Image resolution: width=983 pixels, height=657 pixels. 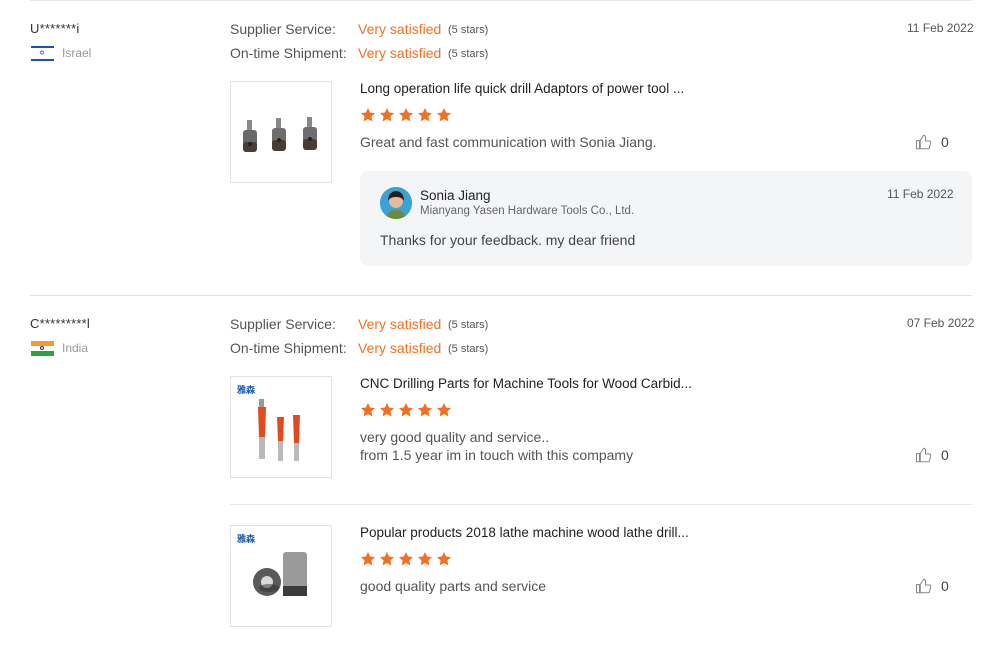 What do you see at coordinates (77, 53) in the screenshot?
I see `reviewer-country: Israel` at bounding box center [77, 53].